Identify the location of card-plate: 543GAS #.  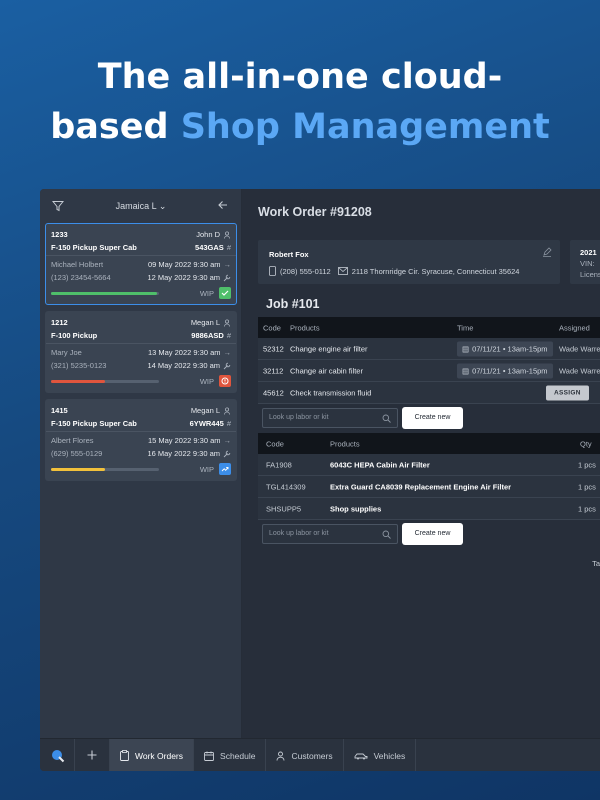
(213, 247).